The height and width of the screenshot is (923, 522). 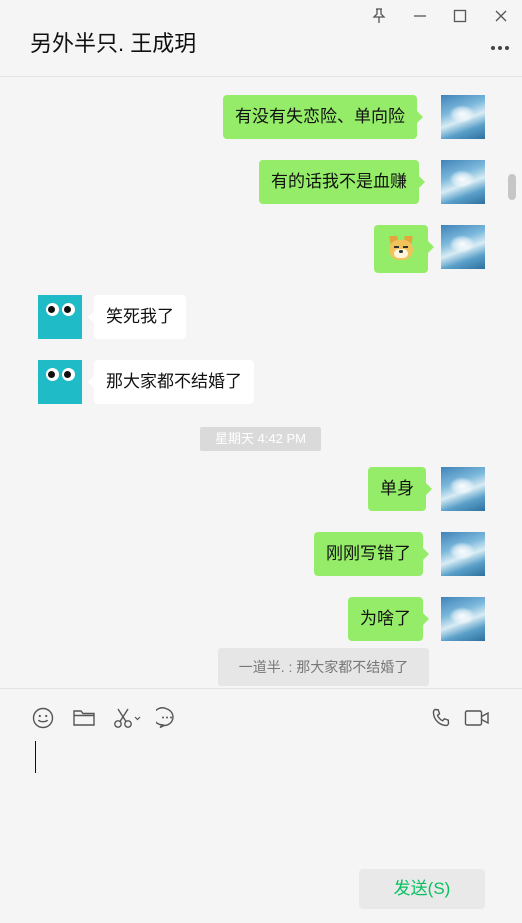 What do you see at coordinates (323, 667) in the screenshot?
I see `quoted-message: 一道半. : 那大家都不结婚了` at bounding box center [323, 667].